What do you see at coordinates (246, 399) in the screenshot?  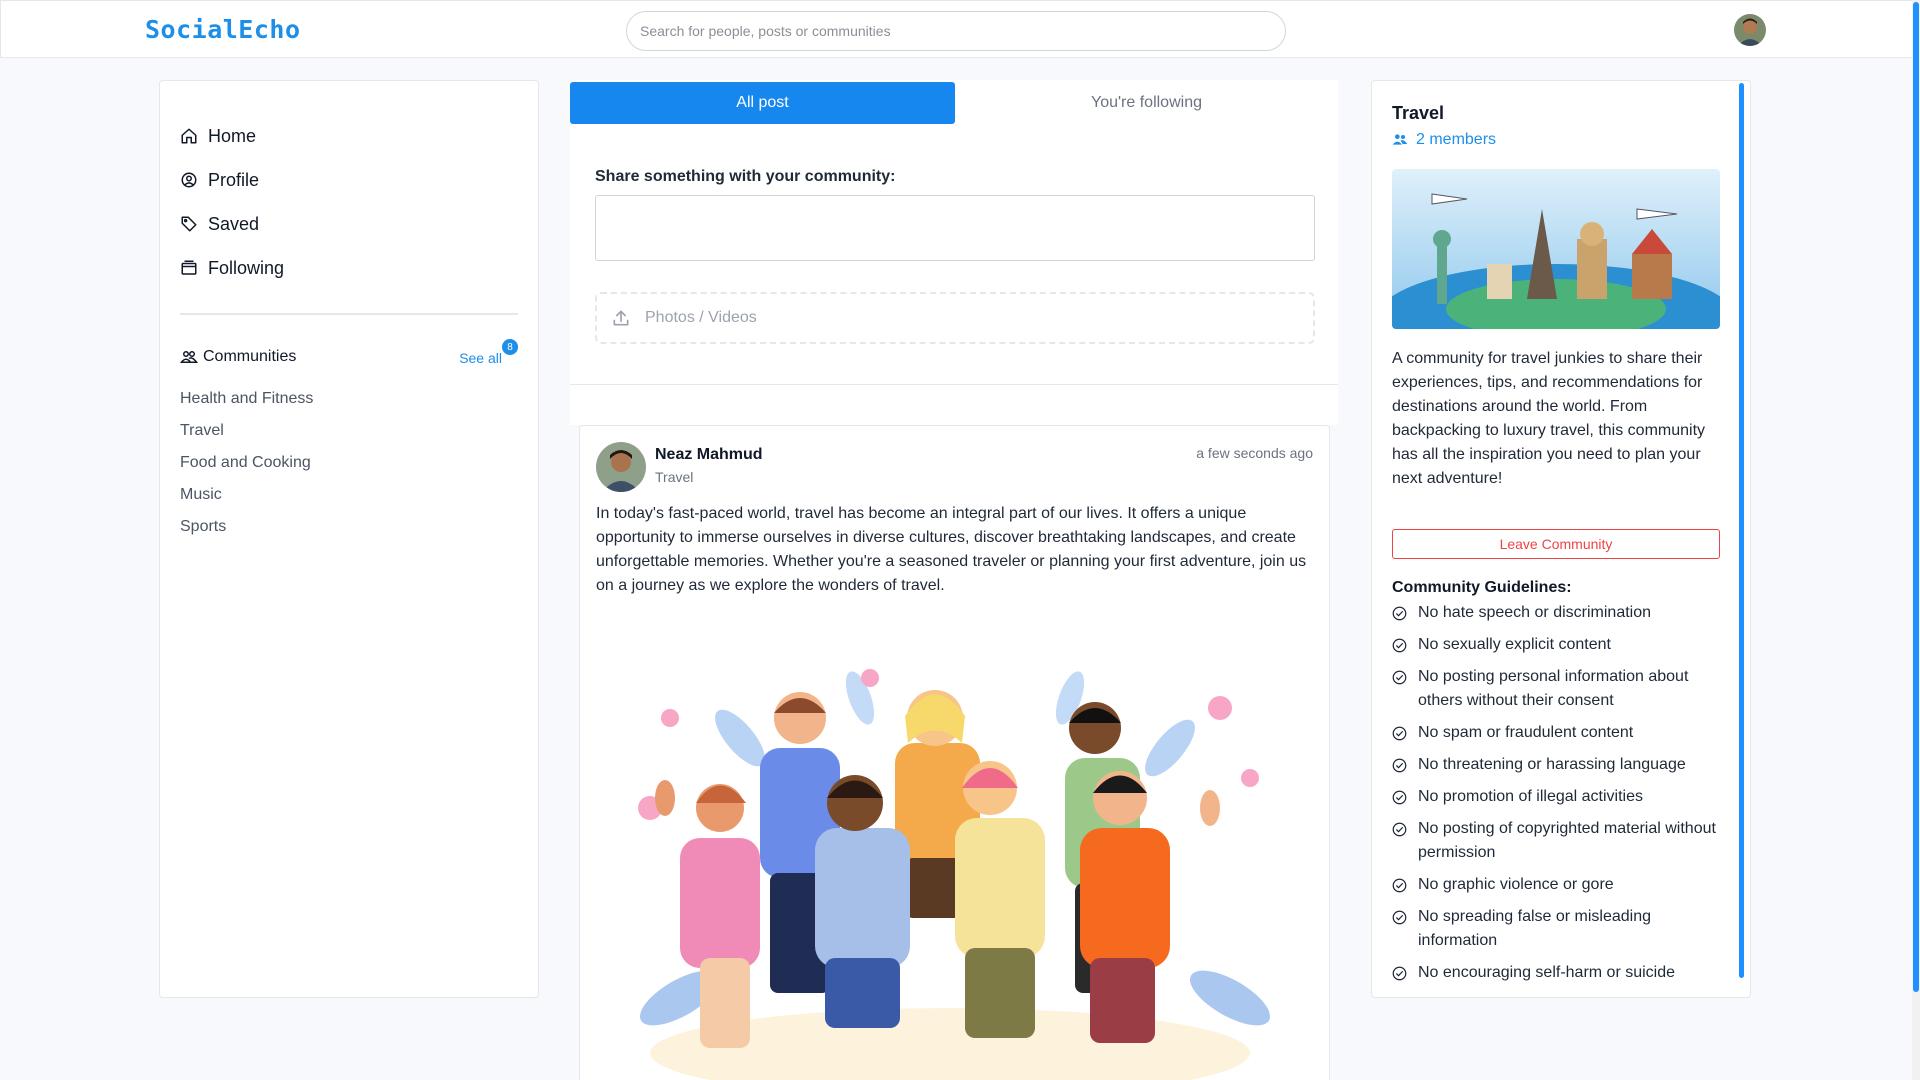 I see `community-link: Health and Fitness` at bounding box center [246, 399].